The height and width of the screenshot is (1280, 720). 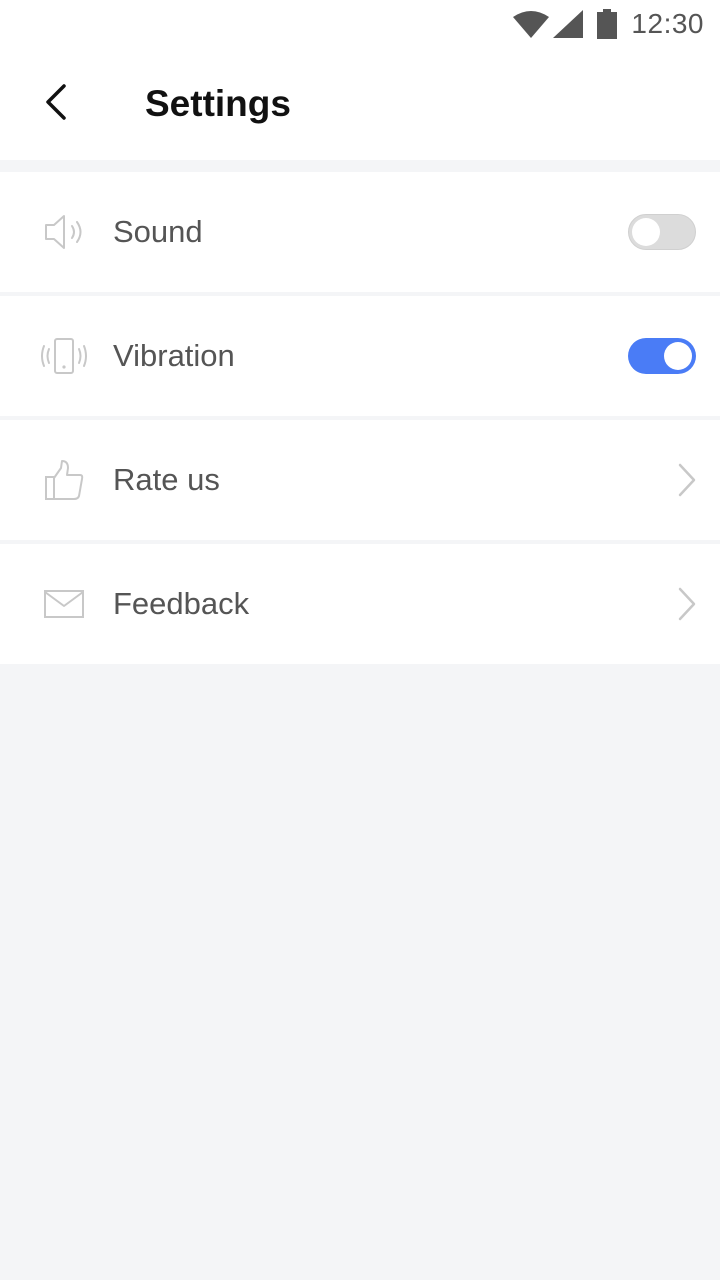 What do you see at coordinates (568, 24) in the screenshot?
I see `cellular-signal-icon` at bounding box center [568, 24].